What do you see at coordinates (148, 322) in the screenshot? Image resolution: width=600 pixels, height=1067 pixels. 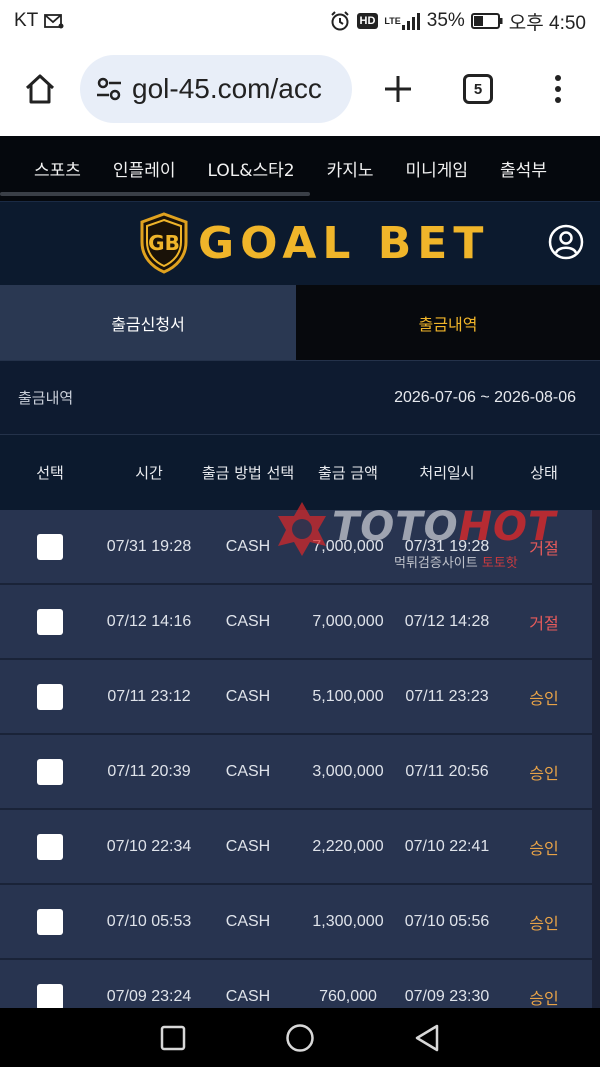 I see `tab-withdraw-request: 출금신청서` at bounding box center [148, 322].